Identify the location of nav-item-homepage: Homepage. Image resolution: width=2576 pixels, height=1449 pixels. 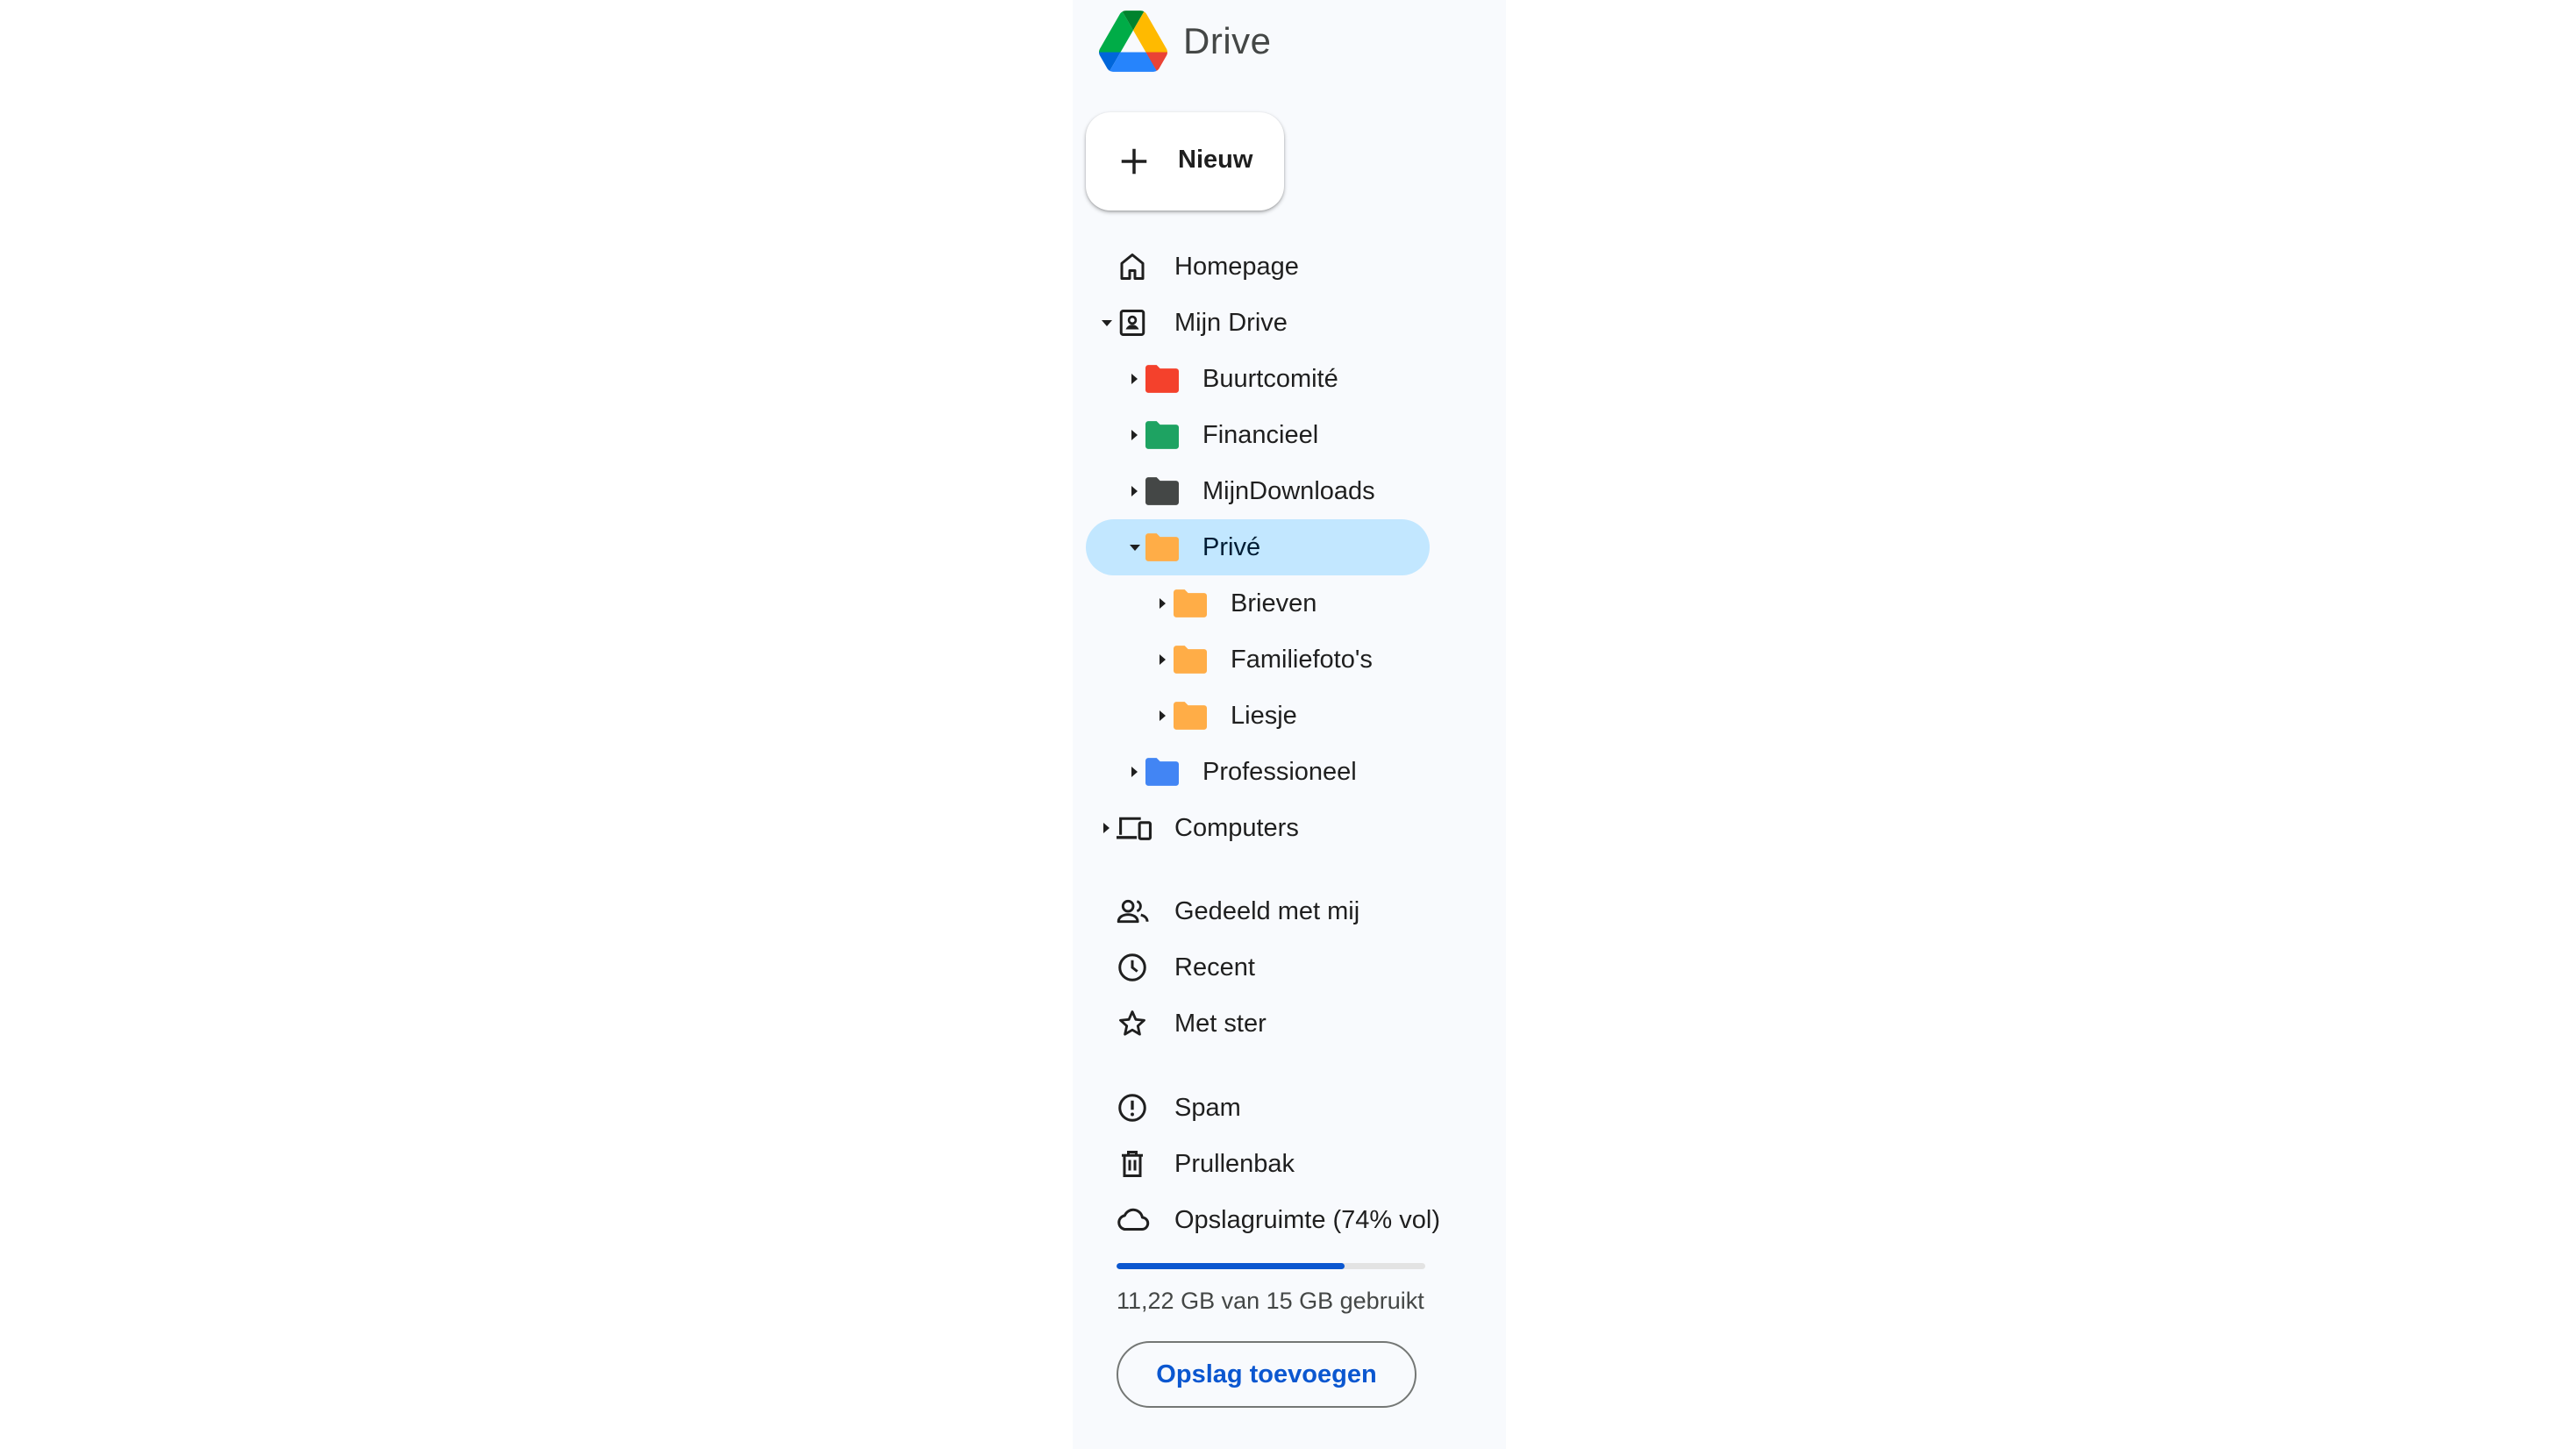
(1296, 267).